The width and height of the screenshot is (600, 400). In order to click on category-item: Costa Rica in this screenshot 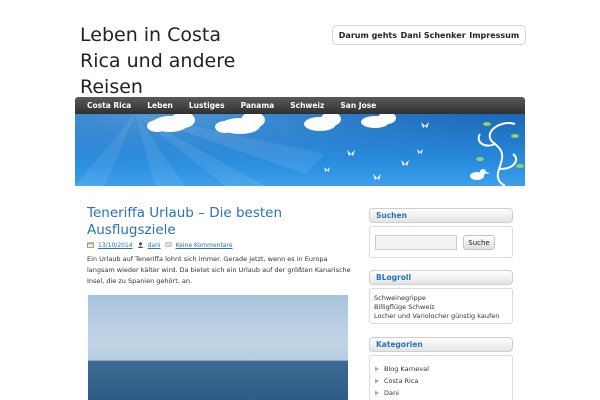, I will do `click(444, 381)`.